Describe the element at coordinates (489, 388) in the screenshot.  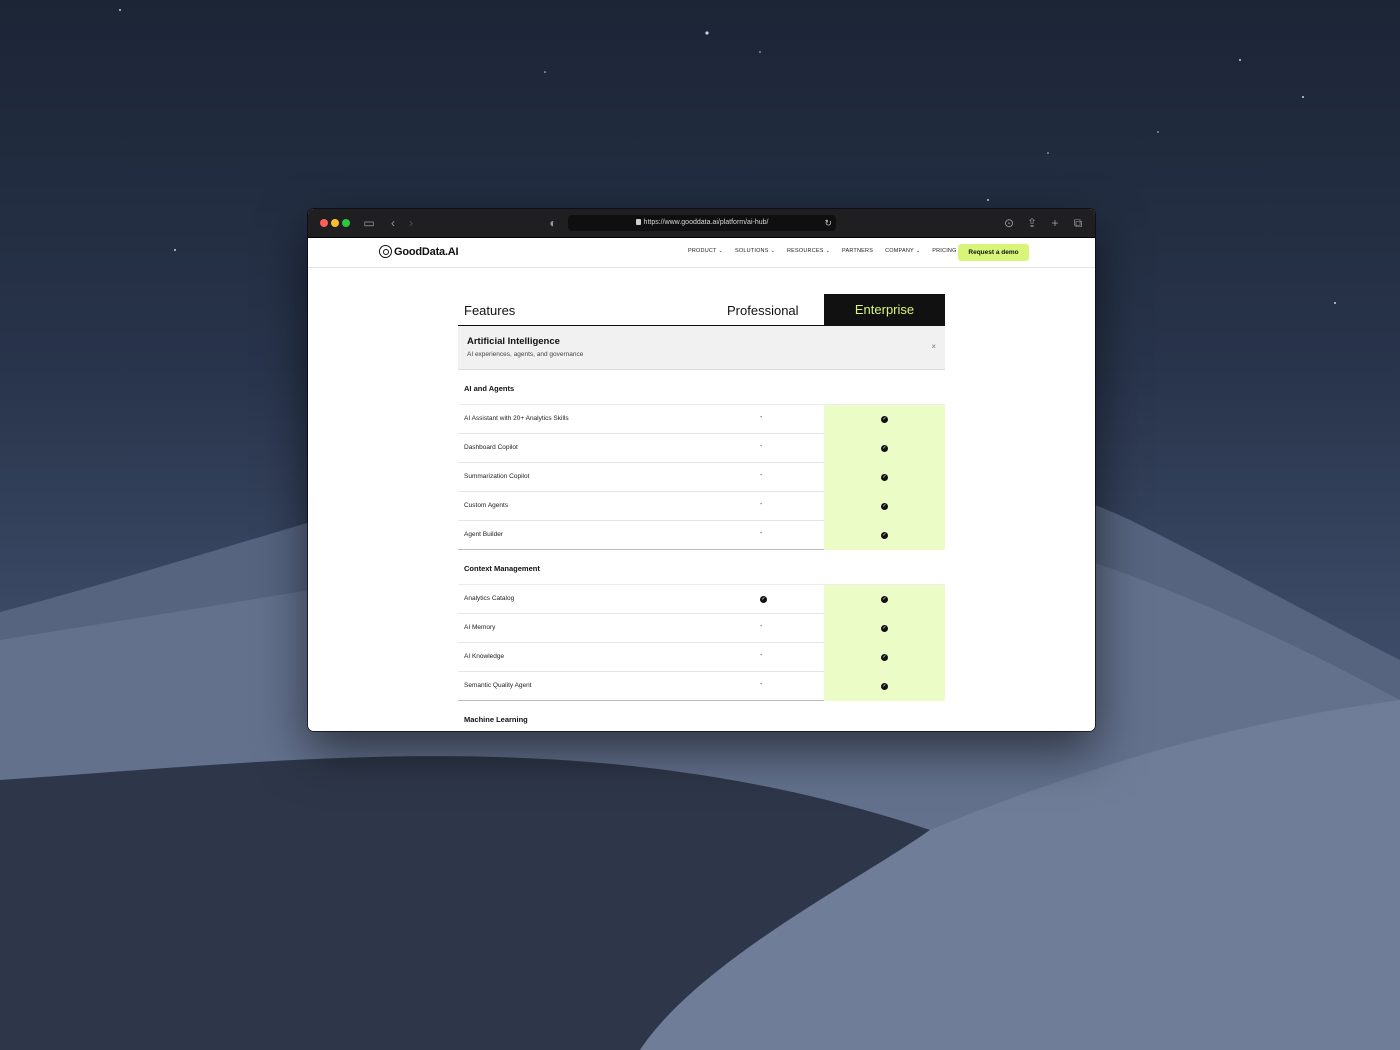
I see `group-title: AI and Agents` at that location.